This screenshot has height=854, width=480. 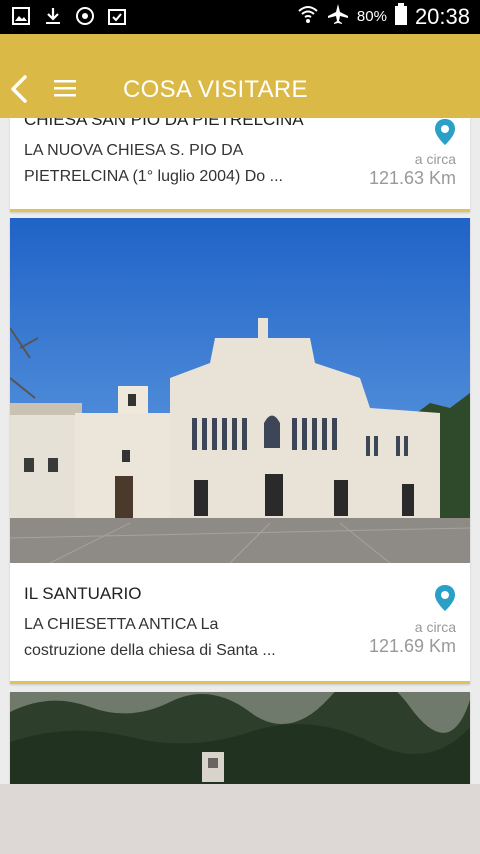 I want to click on menu-button, so click(x=65, y=88).